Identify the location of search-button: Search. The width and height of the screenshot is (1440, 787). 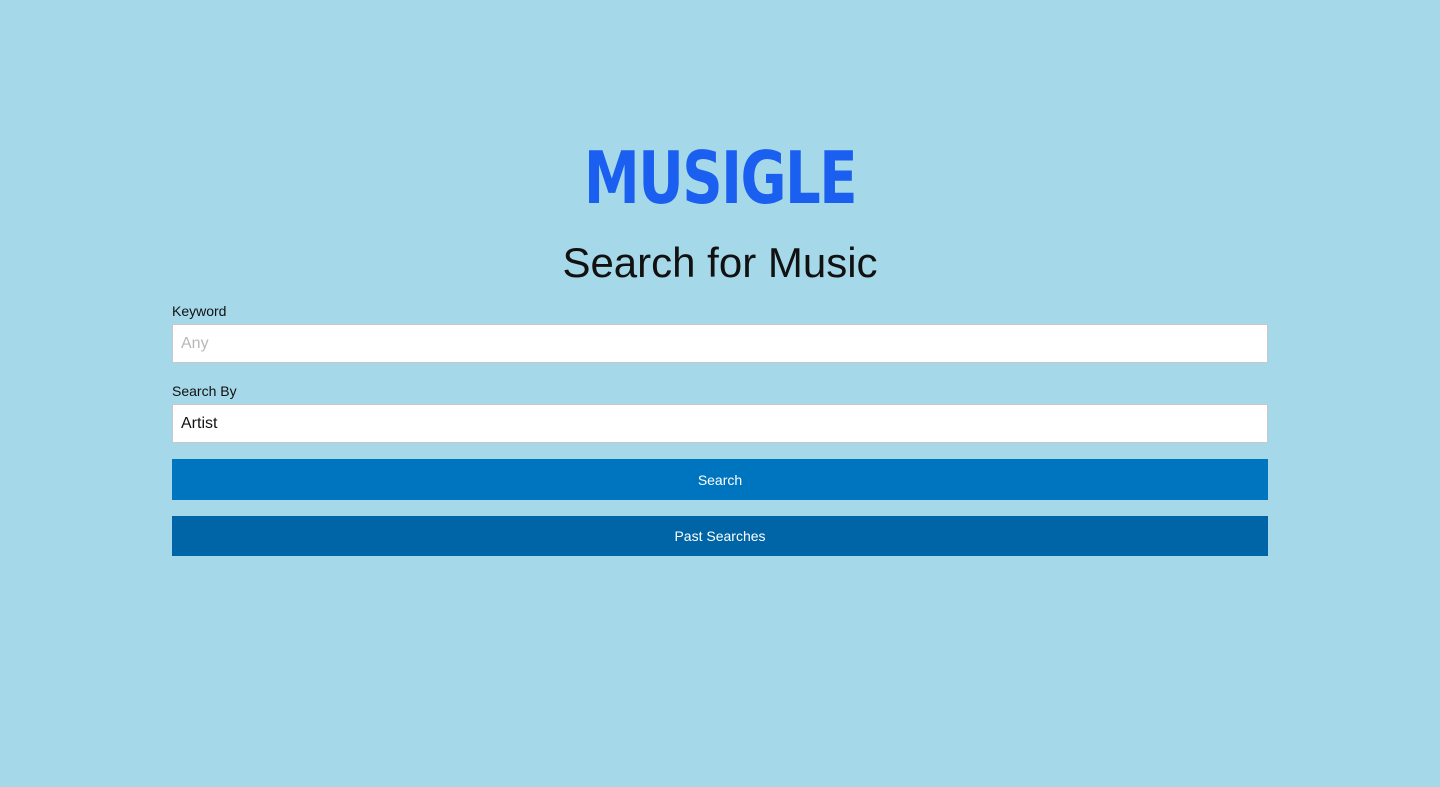
(720, 479).